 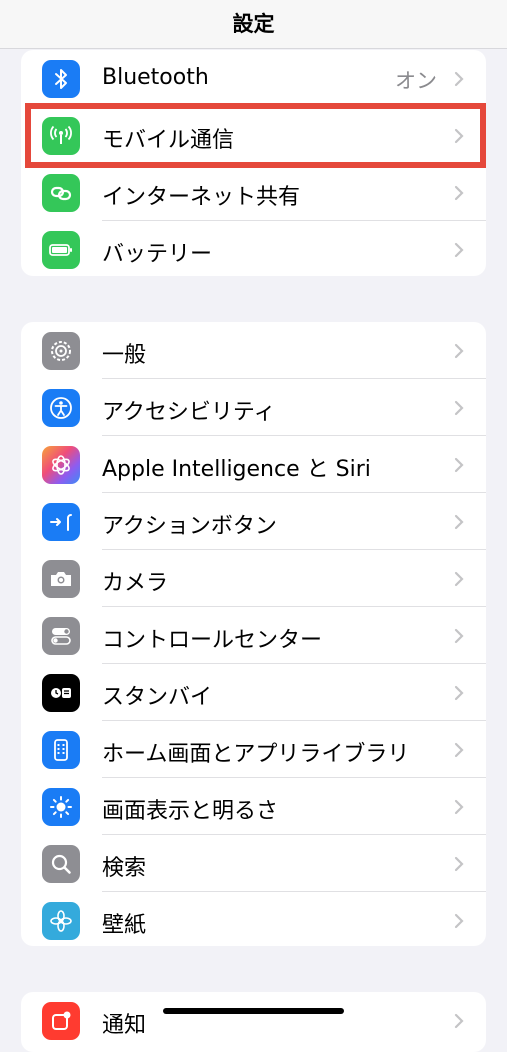 I want to click on settings-row-label: 通知, so click(x=124, y=1025).